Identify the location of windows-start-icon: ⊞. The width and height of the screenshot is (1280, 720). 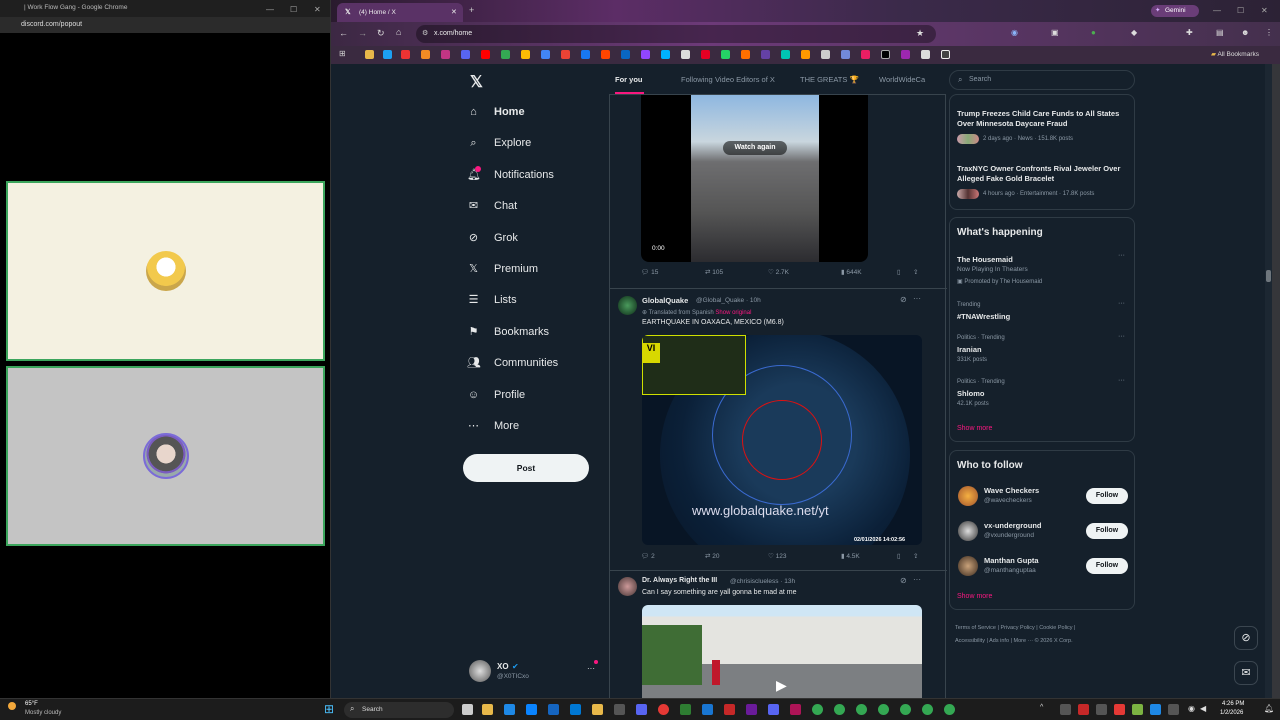
(329, 709).